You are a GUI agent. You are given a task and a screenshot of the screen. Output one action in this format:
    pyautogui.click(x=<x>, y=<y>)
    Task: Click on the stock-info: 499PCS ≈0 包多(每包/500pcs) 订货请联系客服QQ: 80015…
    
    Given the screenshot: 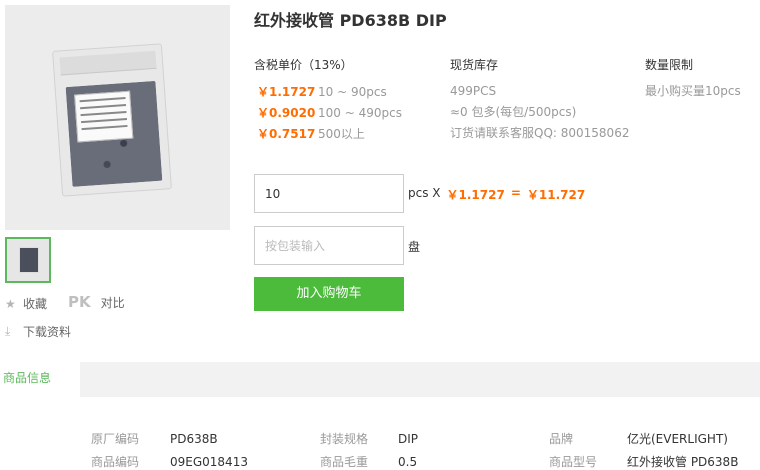 What is the action you would take?
    pyautogui.click(x=539, y=112)
    